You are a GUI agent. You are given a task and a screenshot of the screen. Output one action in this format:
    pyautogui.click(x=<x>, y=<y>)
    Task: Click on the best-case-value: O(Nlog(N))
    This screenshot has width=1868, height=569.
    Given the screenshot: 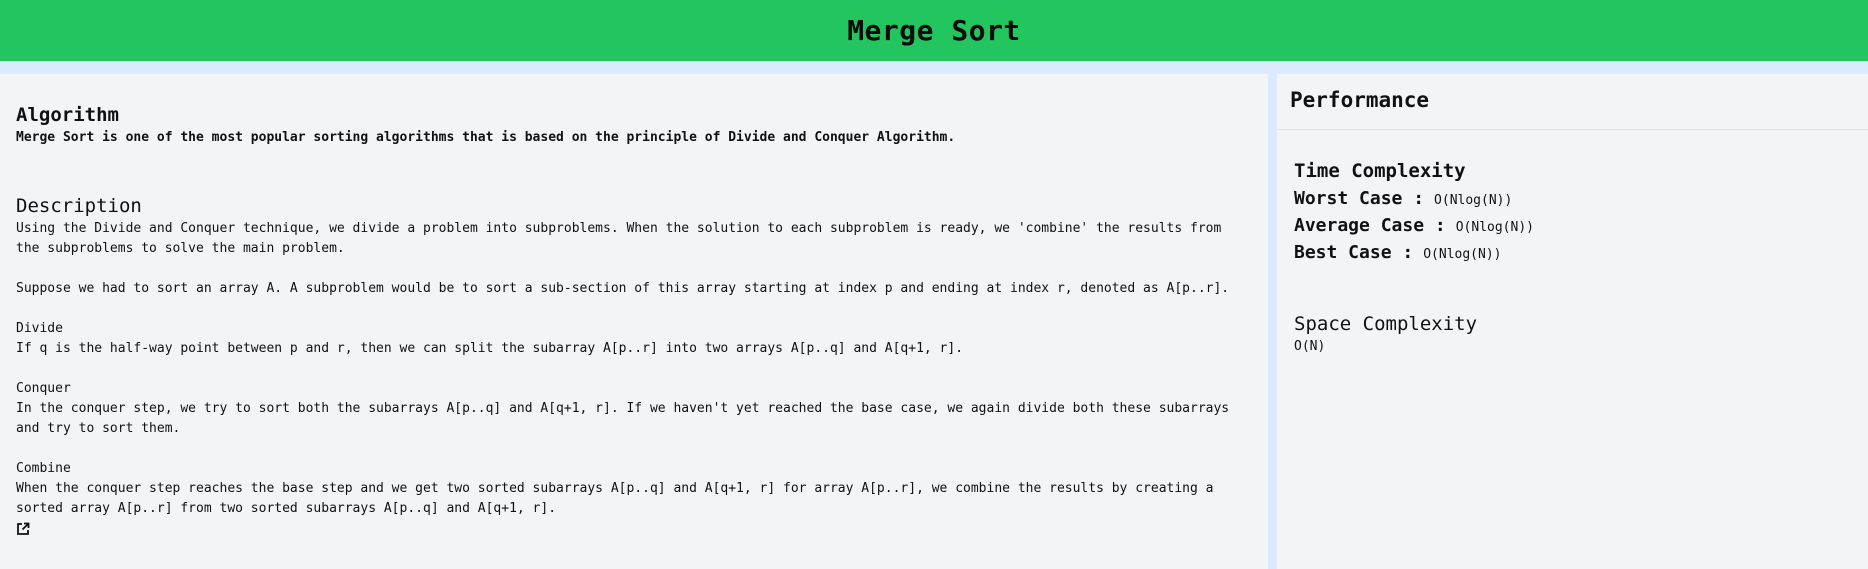 What is the action you would take?
    pyautogui.click(x=1462, y=254)
    